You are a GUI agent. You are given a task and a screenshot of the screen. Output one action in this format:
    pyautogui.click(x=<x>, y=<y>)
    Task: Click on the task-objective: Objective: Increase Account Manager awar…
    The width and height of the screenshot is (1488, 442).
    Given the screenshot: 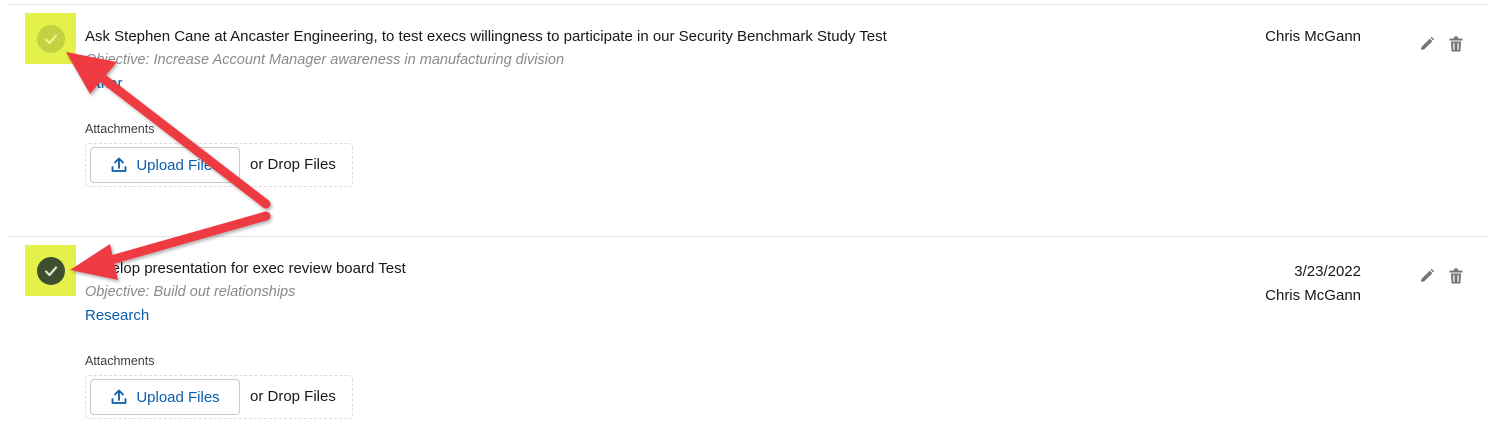 What is the action you would take?
    pyautogui.click(x=325, y=60)
    